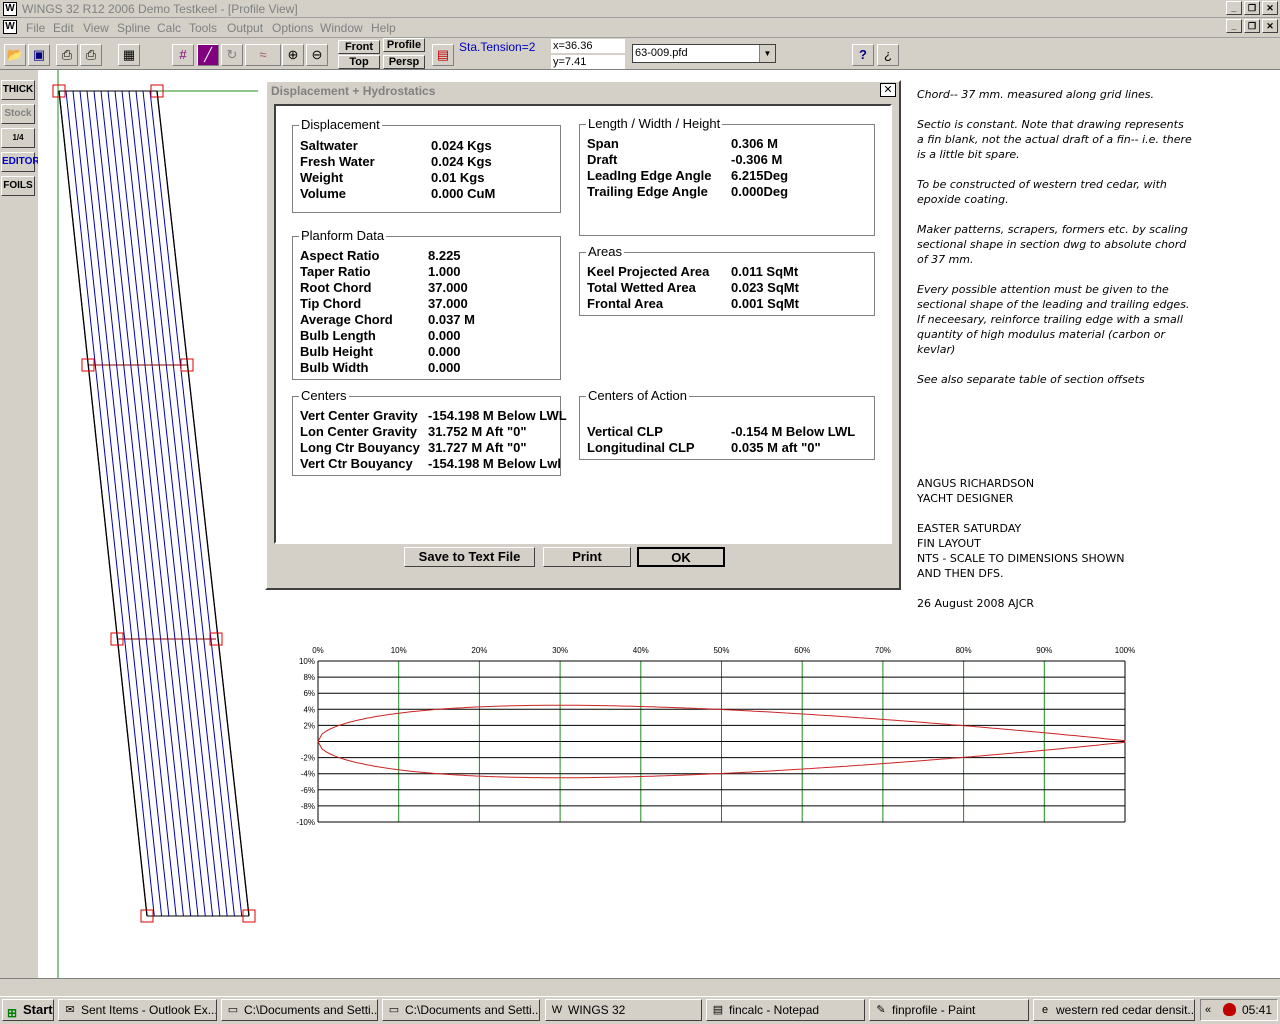  What do you see at coordinates (133, 28) in the screenshot?
I see `menu-spline: Spline` at bounding box center [133, 28].